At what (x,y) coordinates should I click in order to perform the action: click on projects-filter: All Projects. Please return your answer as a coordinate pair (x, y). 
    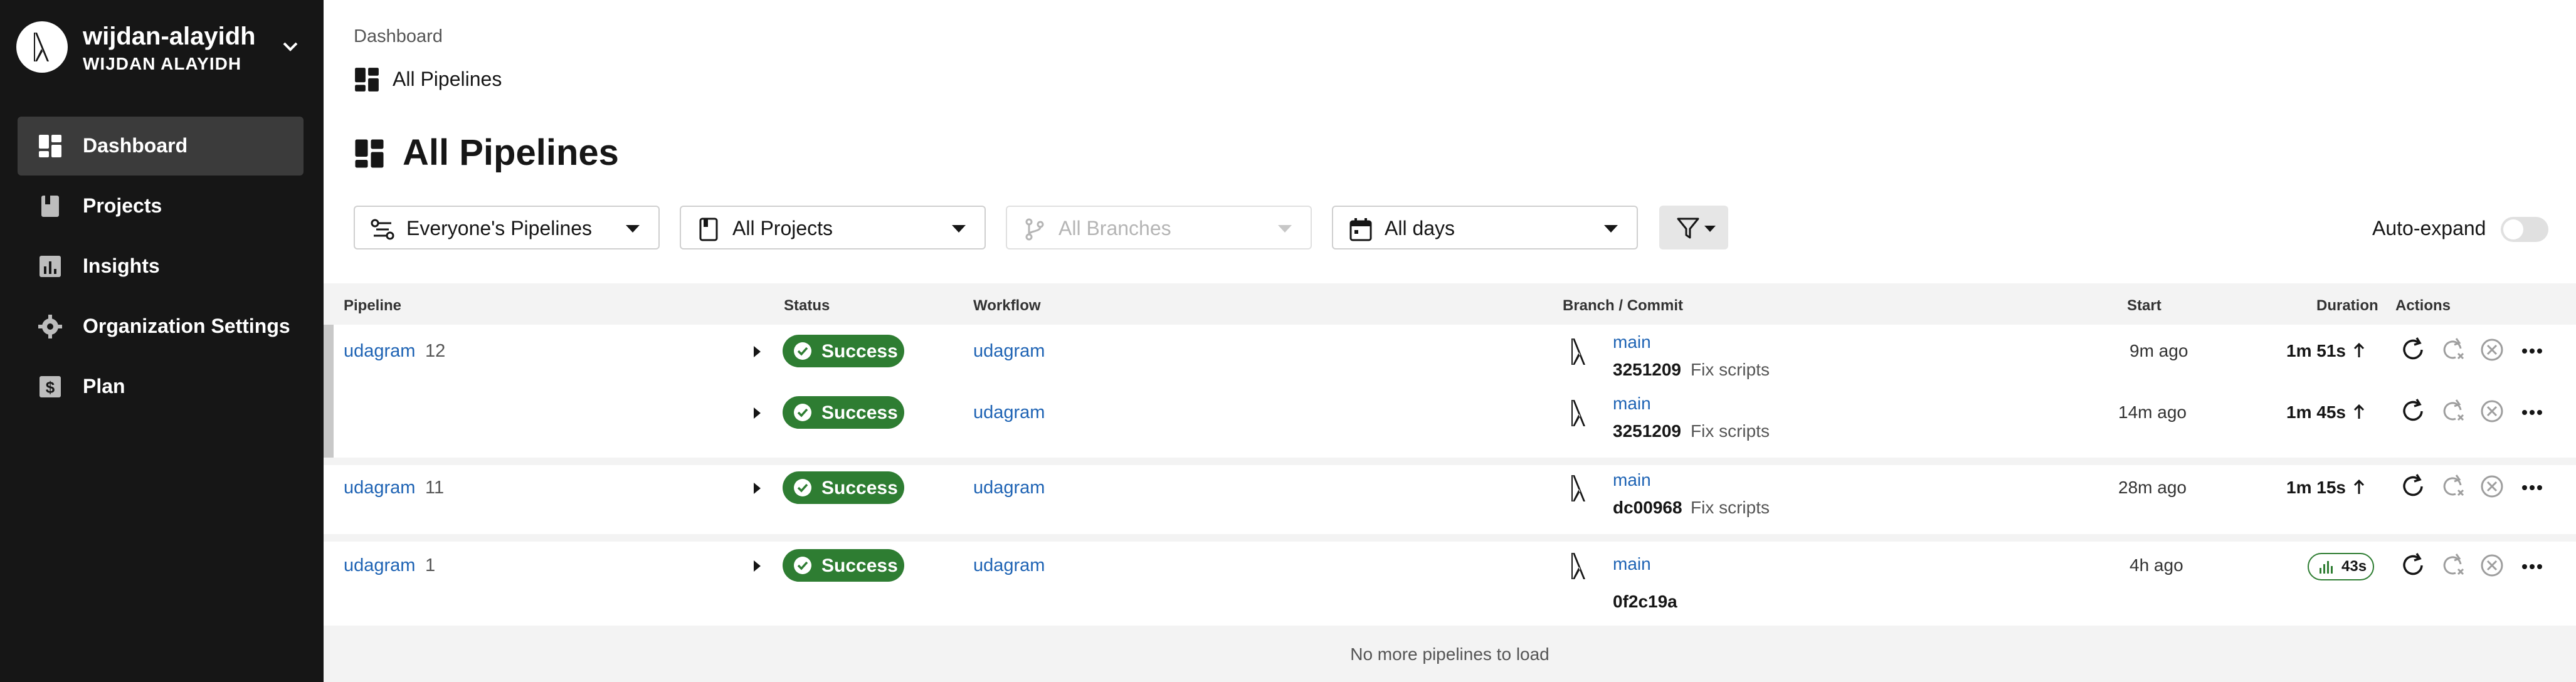
    Looking at the image, I should click on (833, 227).